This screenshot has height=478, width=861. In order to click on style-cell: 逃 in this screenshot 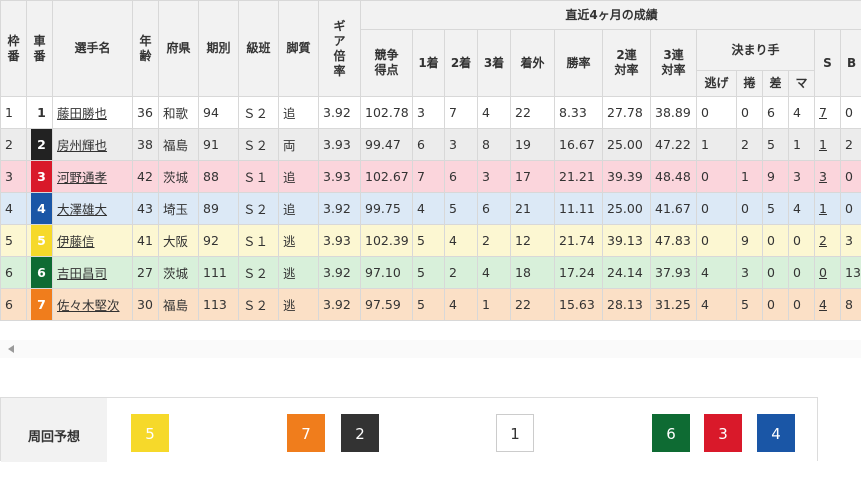, I will do `click(299, 273)`.